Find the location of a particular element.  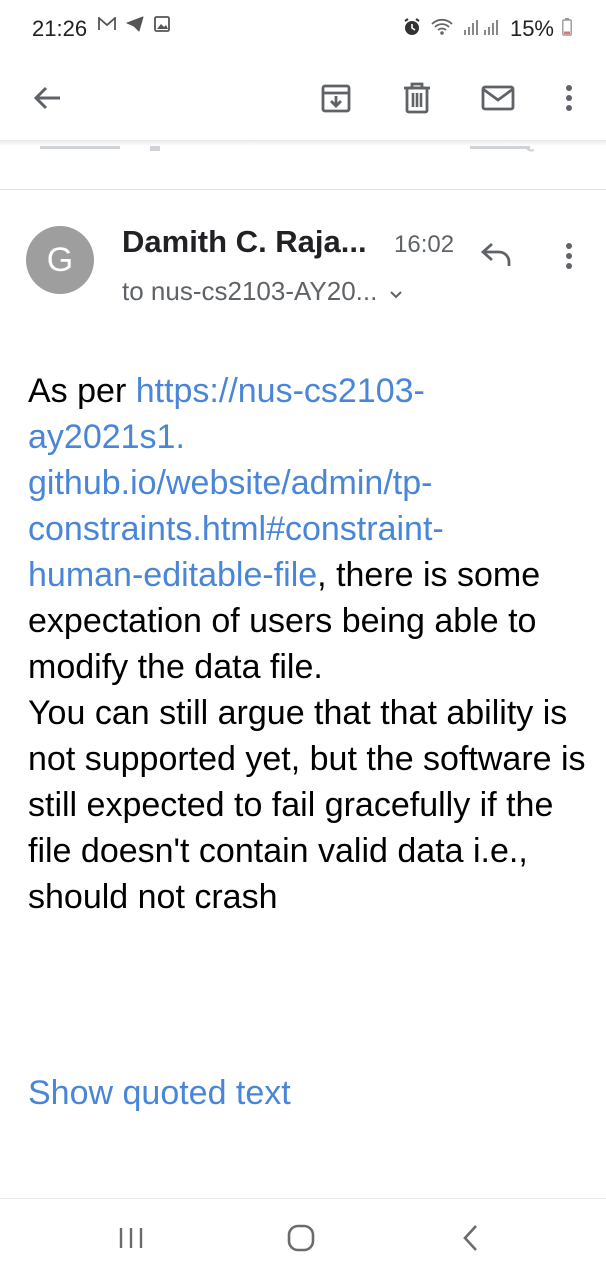

archive-button is located at coordinates (336, 100).